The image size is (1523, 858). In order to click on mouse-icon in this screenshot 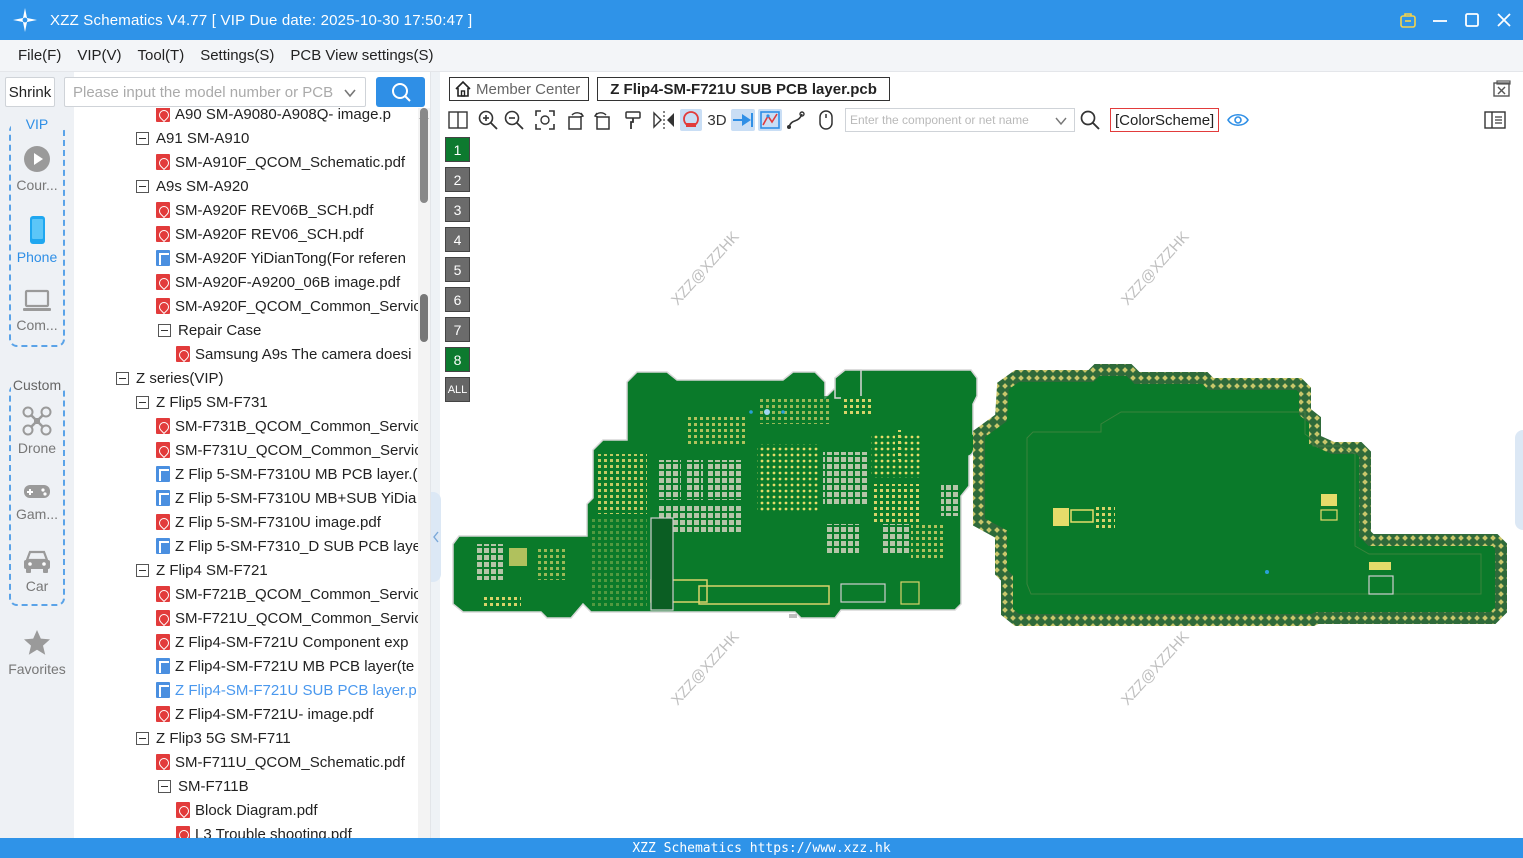, I will do `click(826, 120)`.